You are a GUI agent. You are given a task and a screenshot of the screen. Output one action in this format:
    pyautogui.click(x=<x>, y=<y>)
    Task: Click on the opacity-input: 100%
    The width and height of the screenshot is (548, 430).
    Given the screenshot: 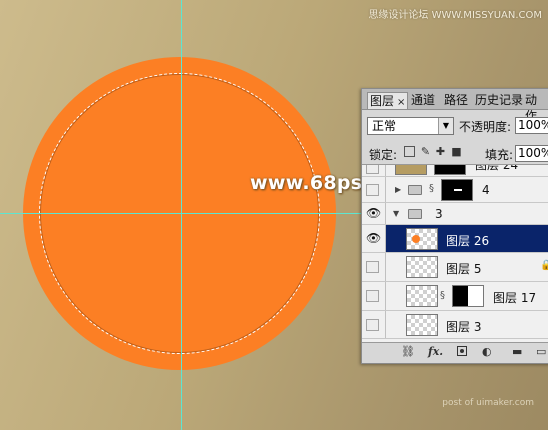 What is the action you would take?
    pyautogui.click(x=531, y=125)
    